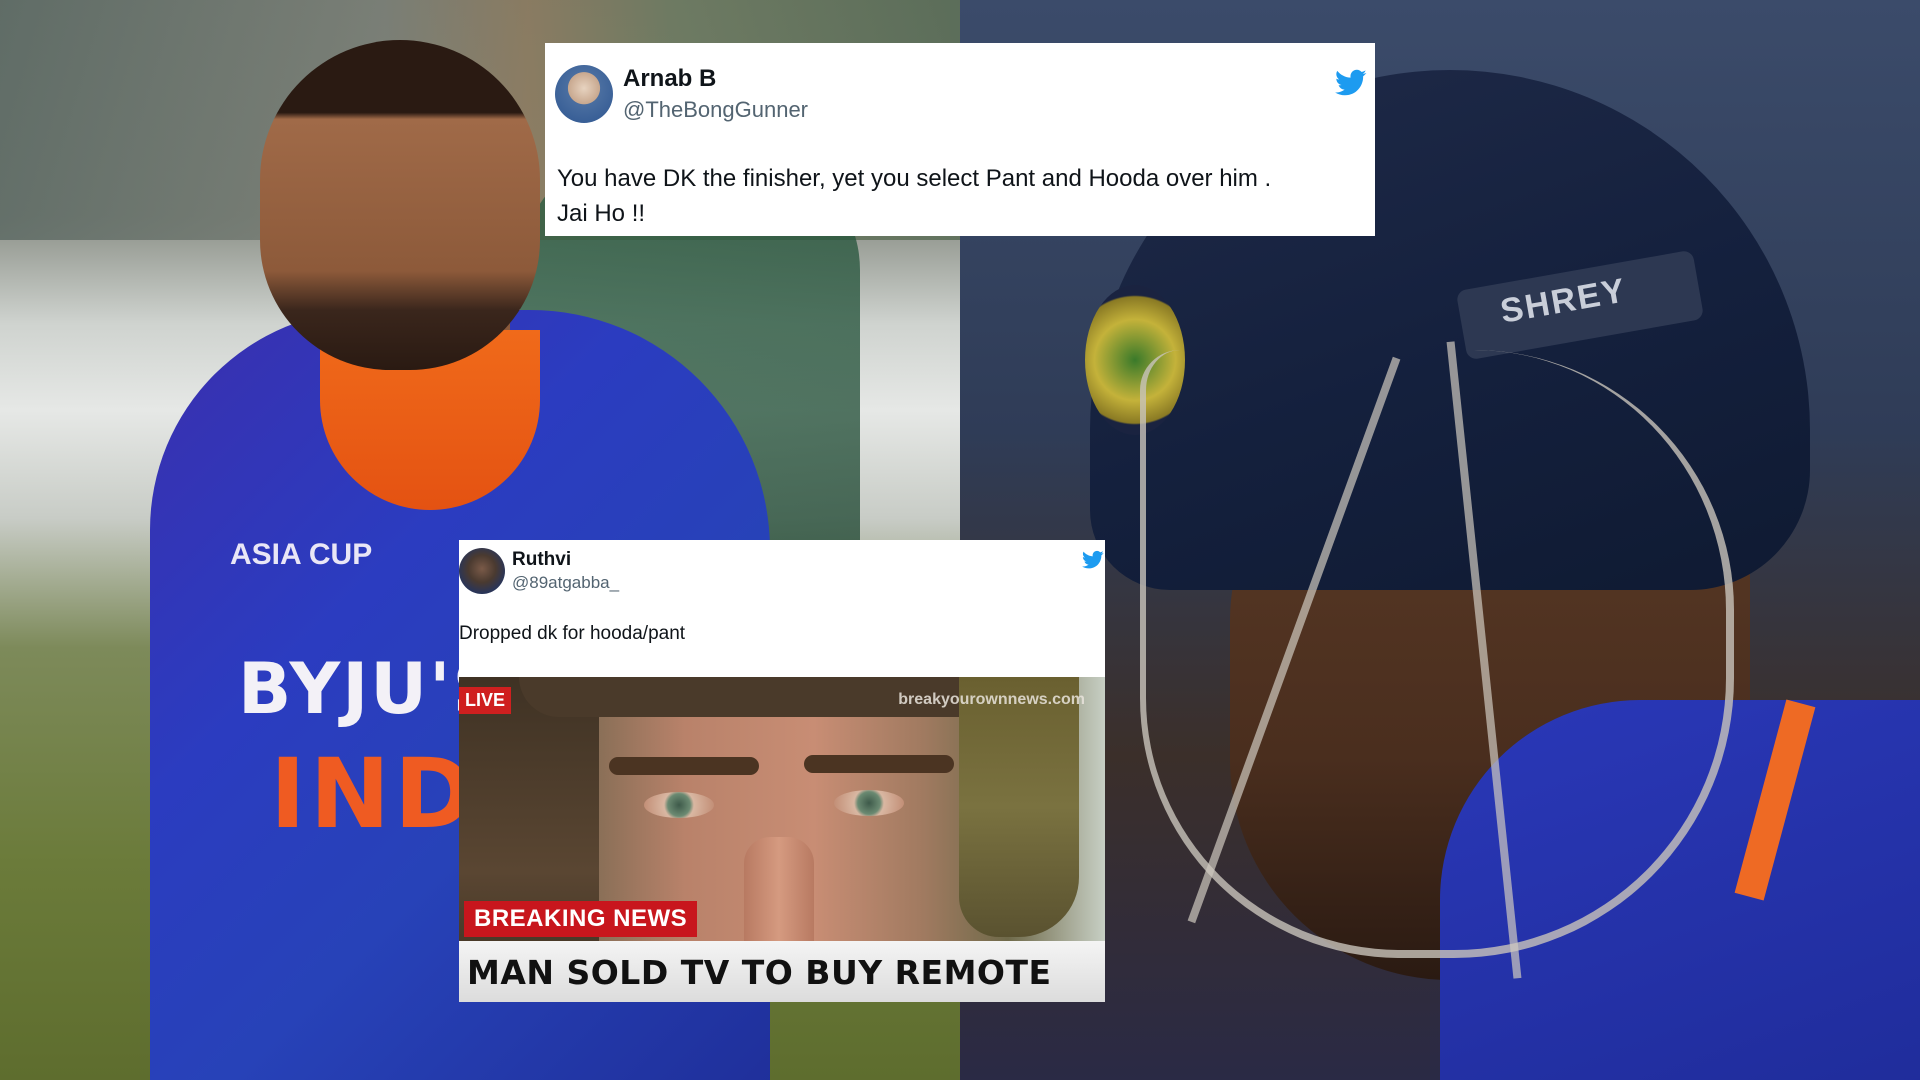 The image size is (1920, 1080). What do you see at coordinates (669, 79) in the screenshot?
I see `tweet-author-name: Arnab B` at bounding box center [669, 79].